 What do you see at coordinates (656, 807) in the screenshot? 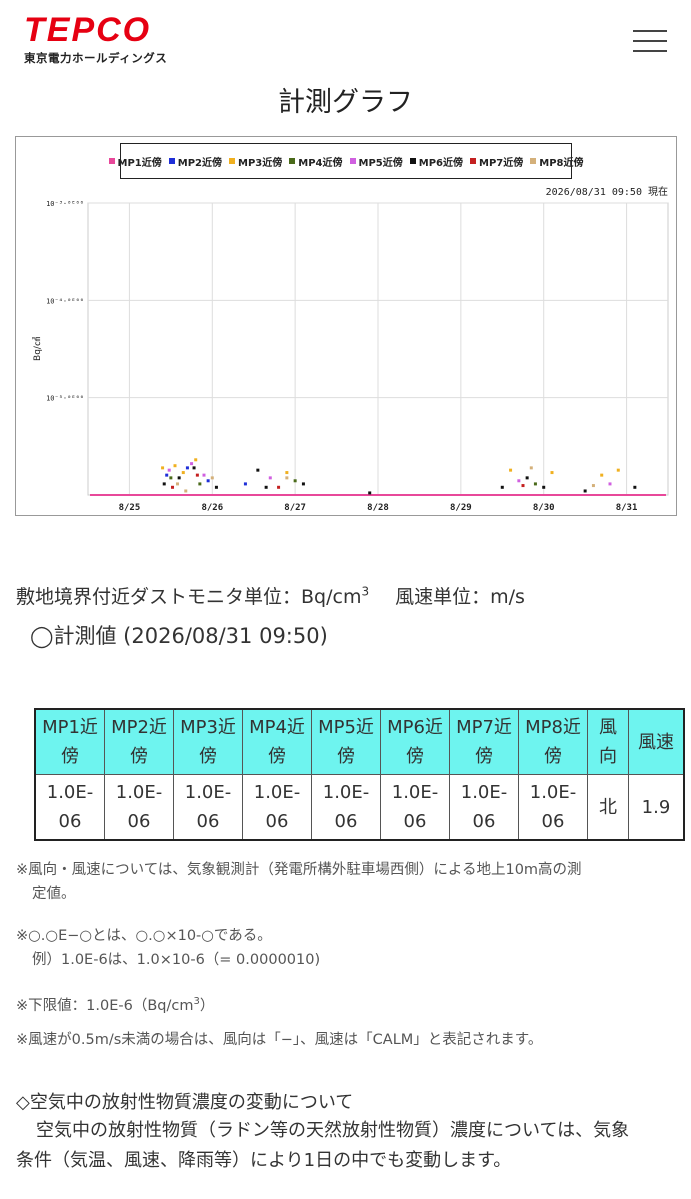
I see `table-cell: 1.9` at bounding box center [656, 807].